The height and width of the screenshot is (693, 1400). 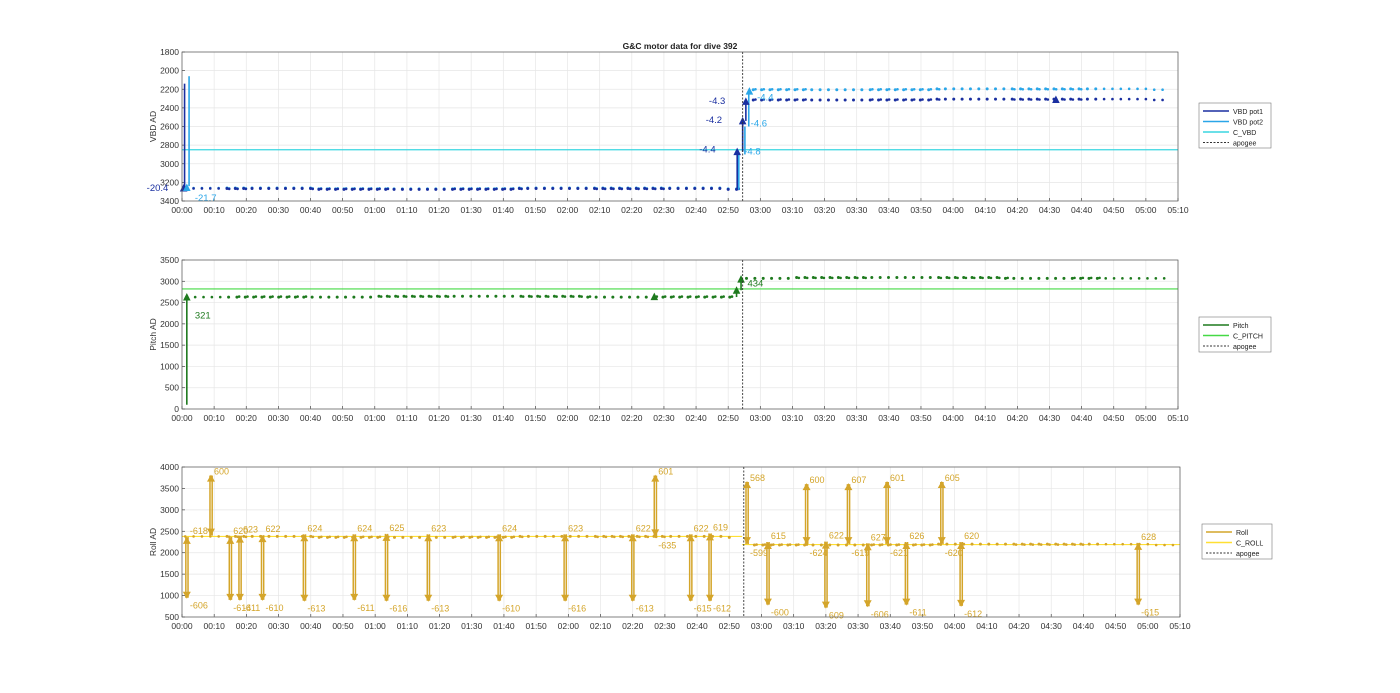 What do you see at coordinates (987, 626) in the screenshot?
I see `roll-xtick-label: 04:10` at bounding box center [987, 626].